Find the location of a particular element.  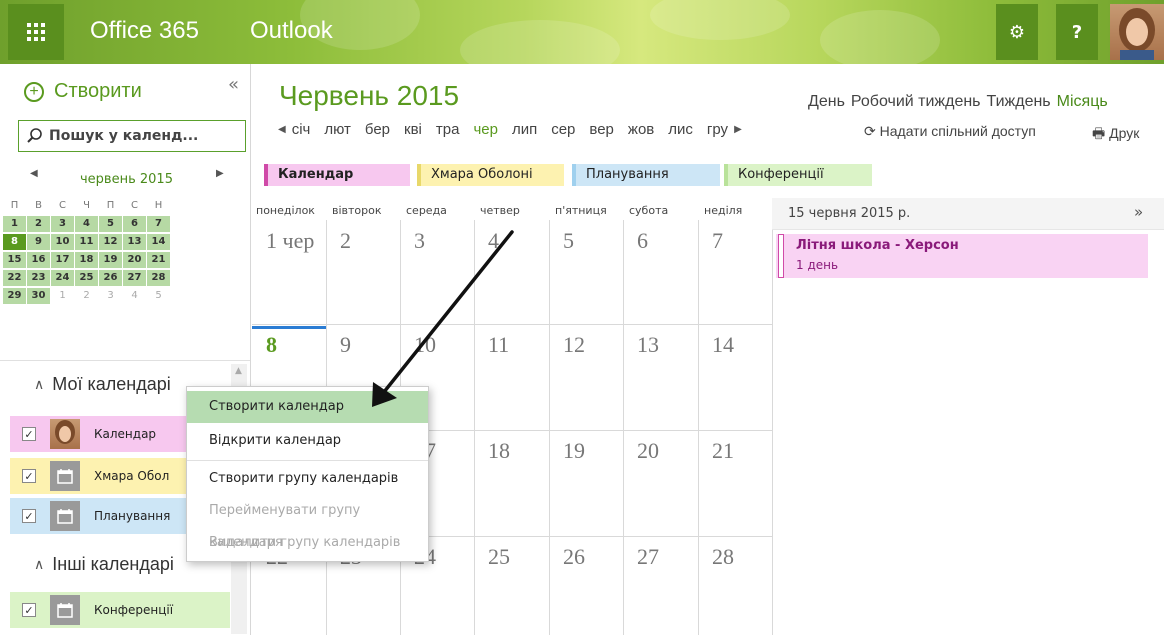

day-cell: 8 is located at coordinates (271, 345).